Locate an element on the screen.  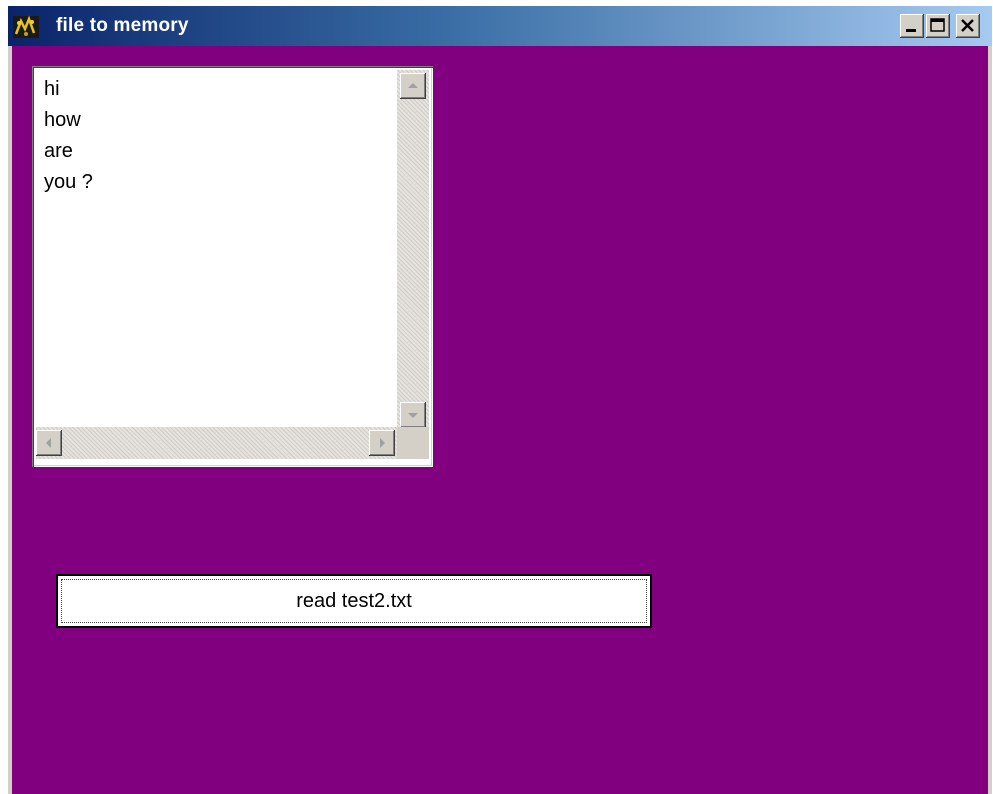
horizontal-scrollbar is located at coordinates (217, 443).